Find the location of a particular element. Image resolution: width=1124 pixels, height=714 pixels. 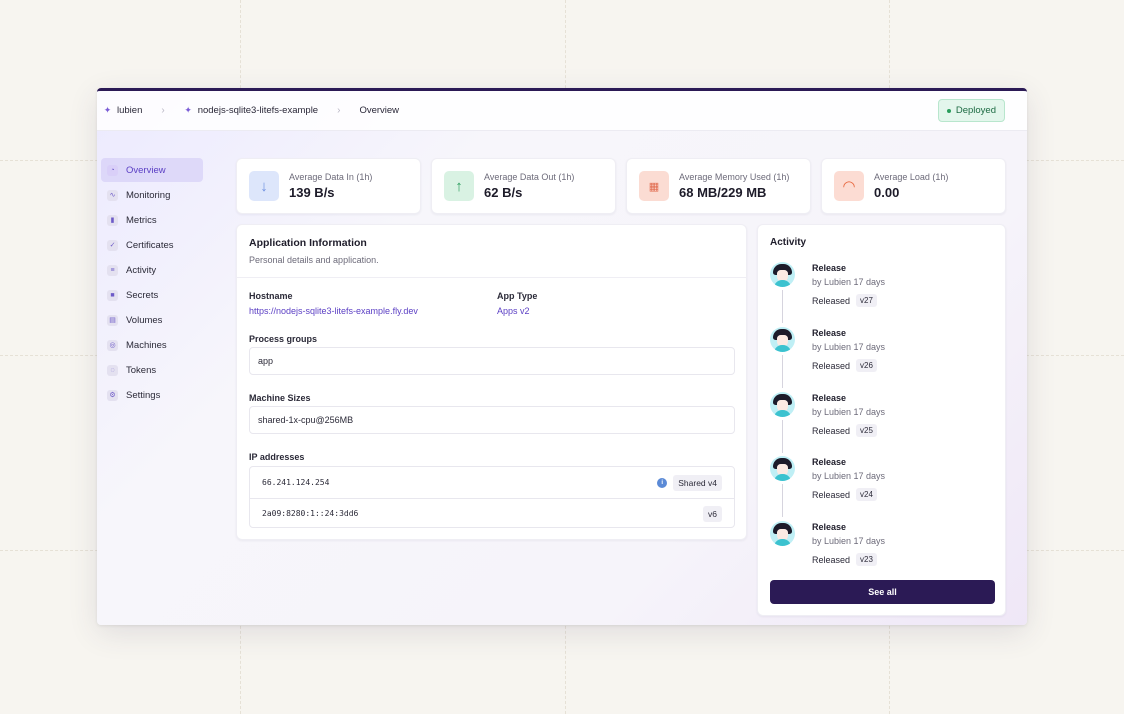

see-all-button: See all is located at coordinates (882, 592).